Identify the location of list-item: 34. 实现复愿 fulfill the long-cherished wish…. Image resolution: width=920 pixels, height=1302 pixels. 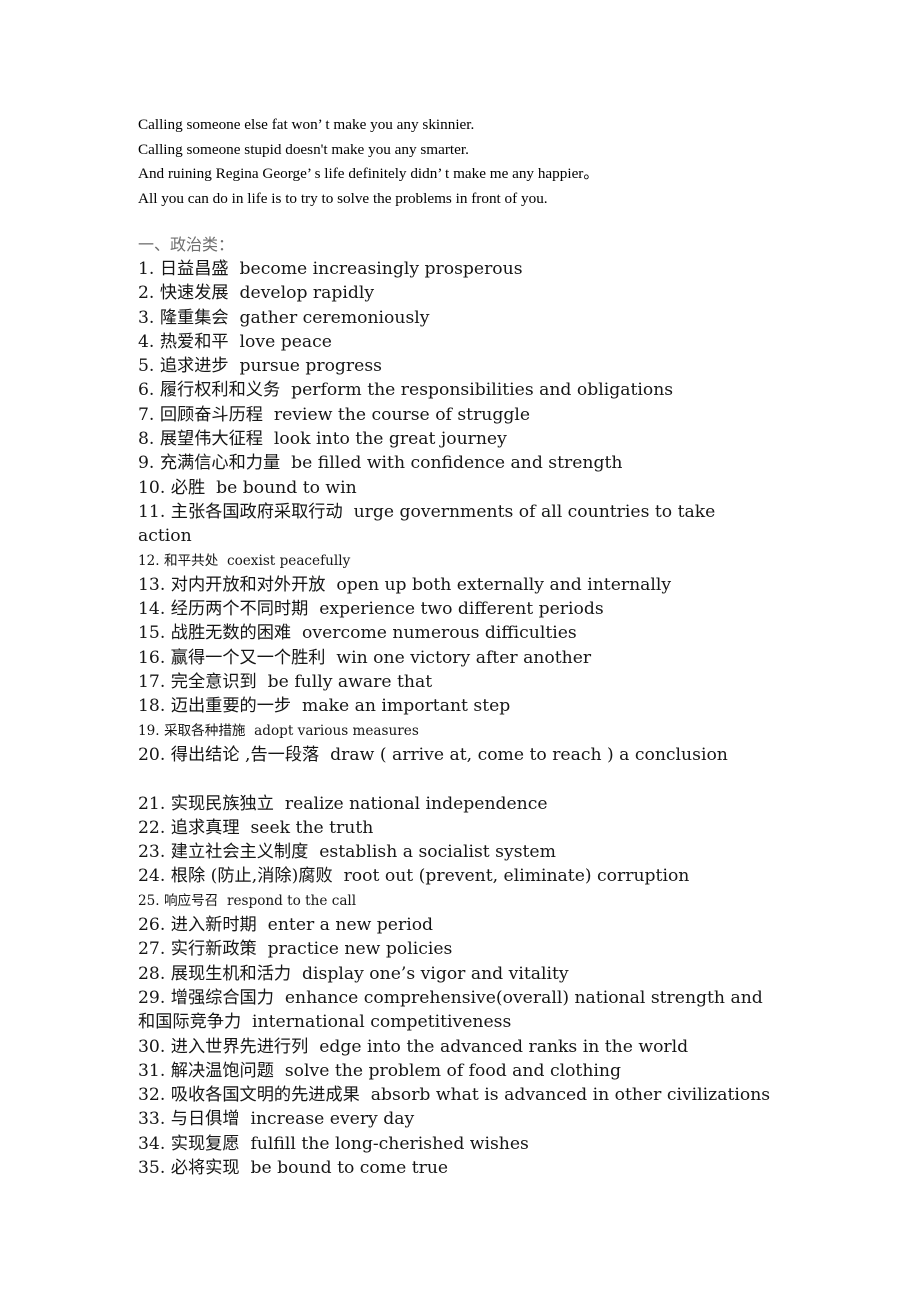
(508, 1144).